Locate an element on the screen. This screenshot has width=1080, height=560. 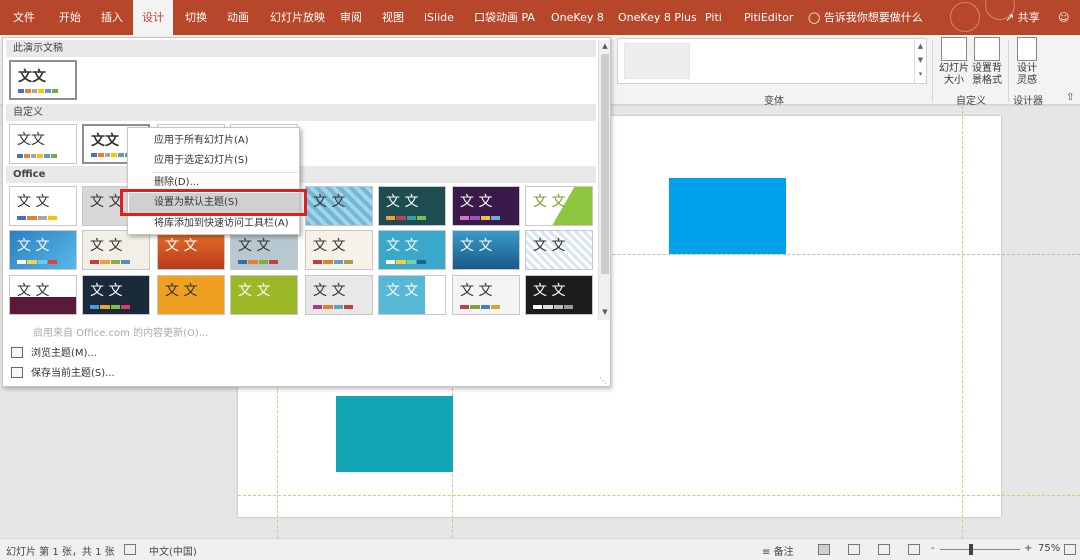
format-background-icon is located at coordinates (987, 49).